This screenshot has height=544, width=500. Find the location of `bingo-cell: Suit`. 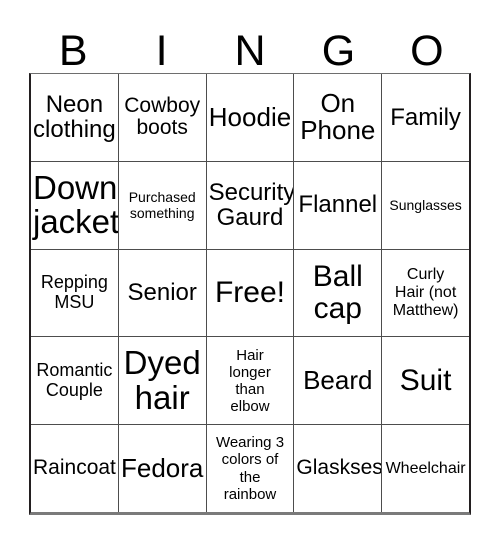

bingo-cell: Suit is located at coordinates (425, 381).